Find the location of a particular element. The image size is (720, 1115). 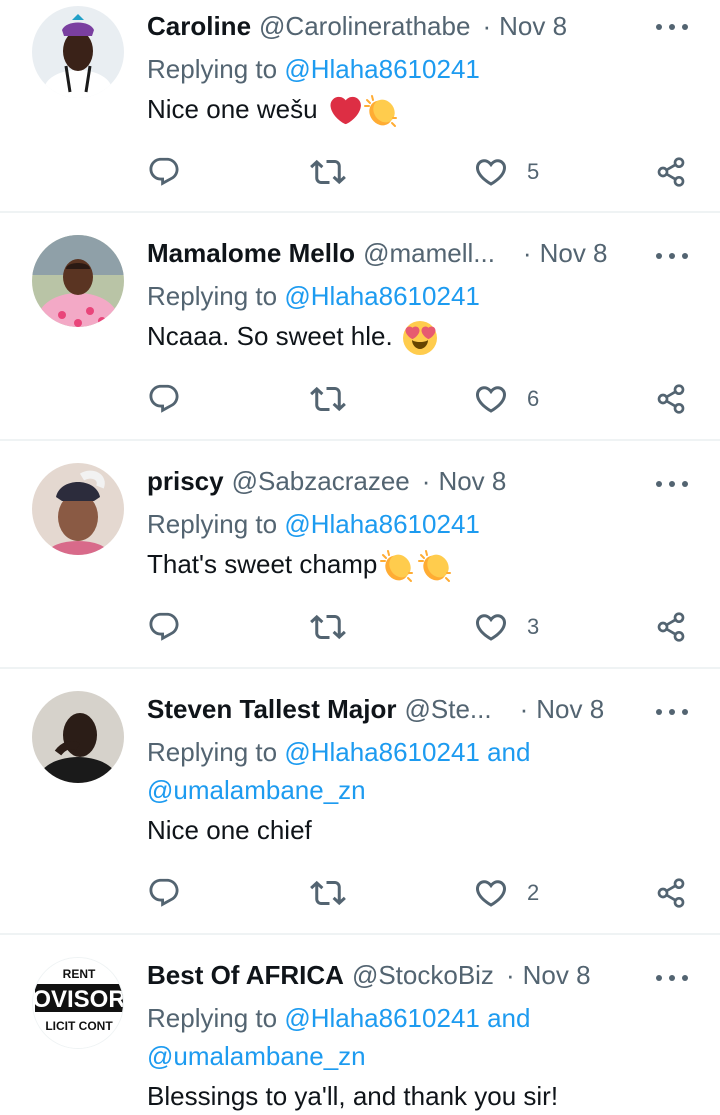

logo-text-line-3: LICIT CONT is located at coordinates (79, 1026).